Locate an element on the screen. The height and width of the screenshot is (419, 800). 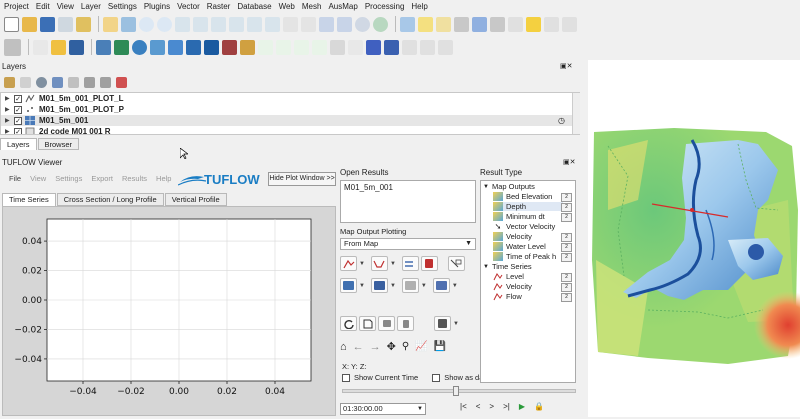
freeze-axis-button is located at coordinates (367, 323).